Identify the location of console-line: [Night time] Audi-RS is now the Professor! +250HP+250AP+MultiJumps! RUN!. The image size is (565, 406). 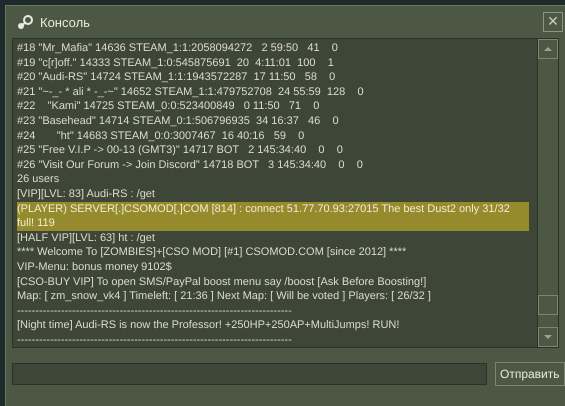
(208, 325).